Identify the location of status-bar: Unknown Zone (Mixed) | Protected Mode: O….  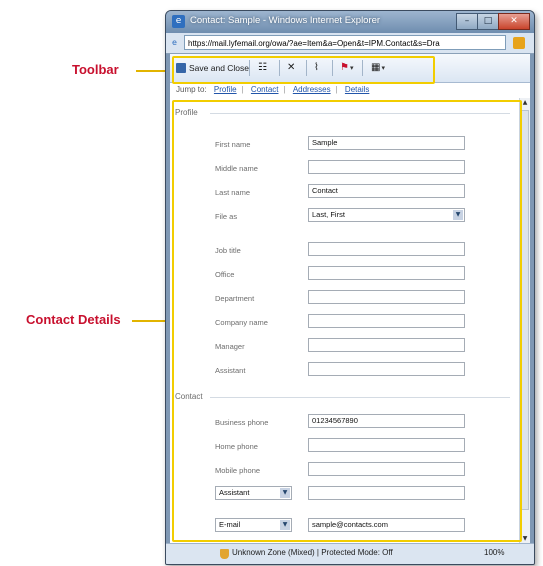
(350, 553).